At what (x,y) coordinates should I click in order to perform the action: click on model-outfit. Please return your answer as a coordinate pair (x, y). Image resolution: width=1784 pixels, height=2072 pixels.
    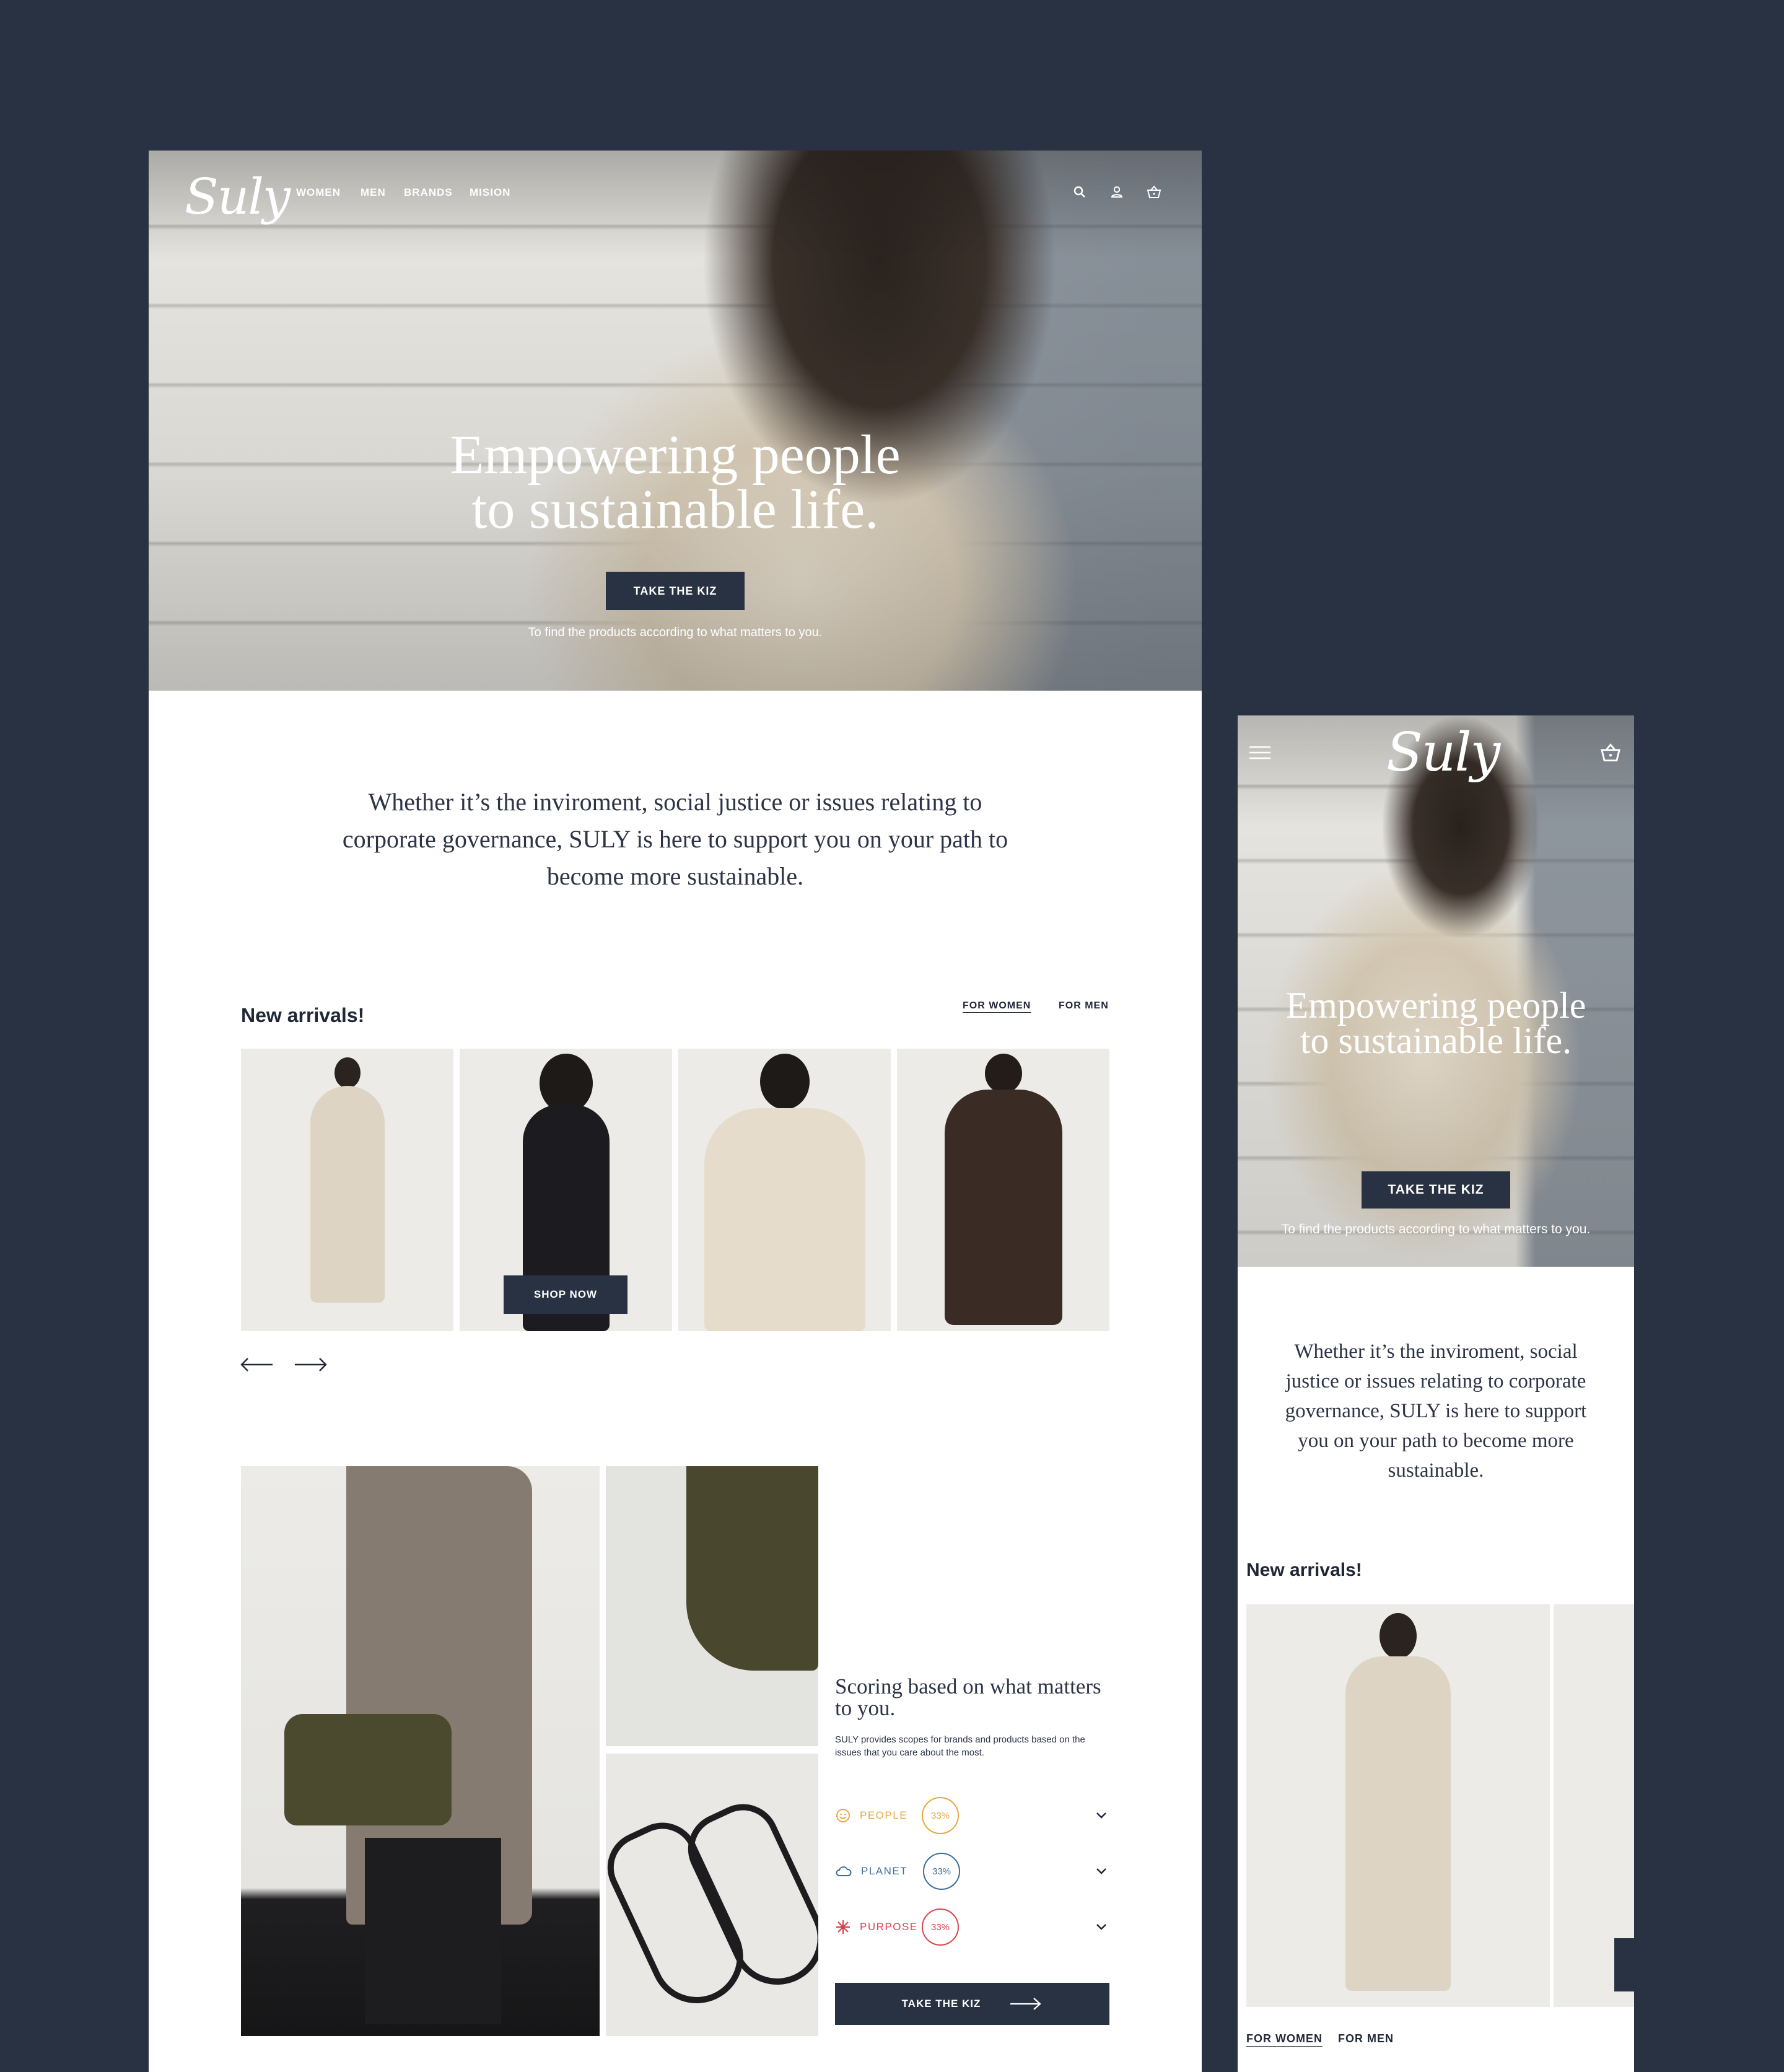
    Looking at the image, I should click on (785, 1219).